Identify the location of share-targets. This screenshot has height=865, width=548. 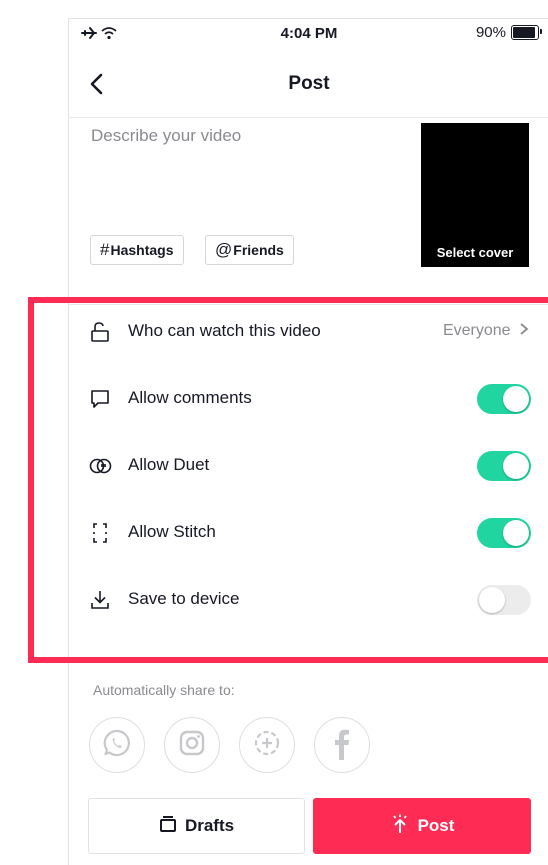
(229, 745).